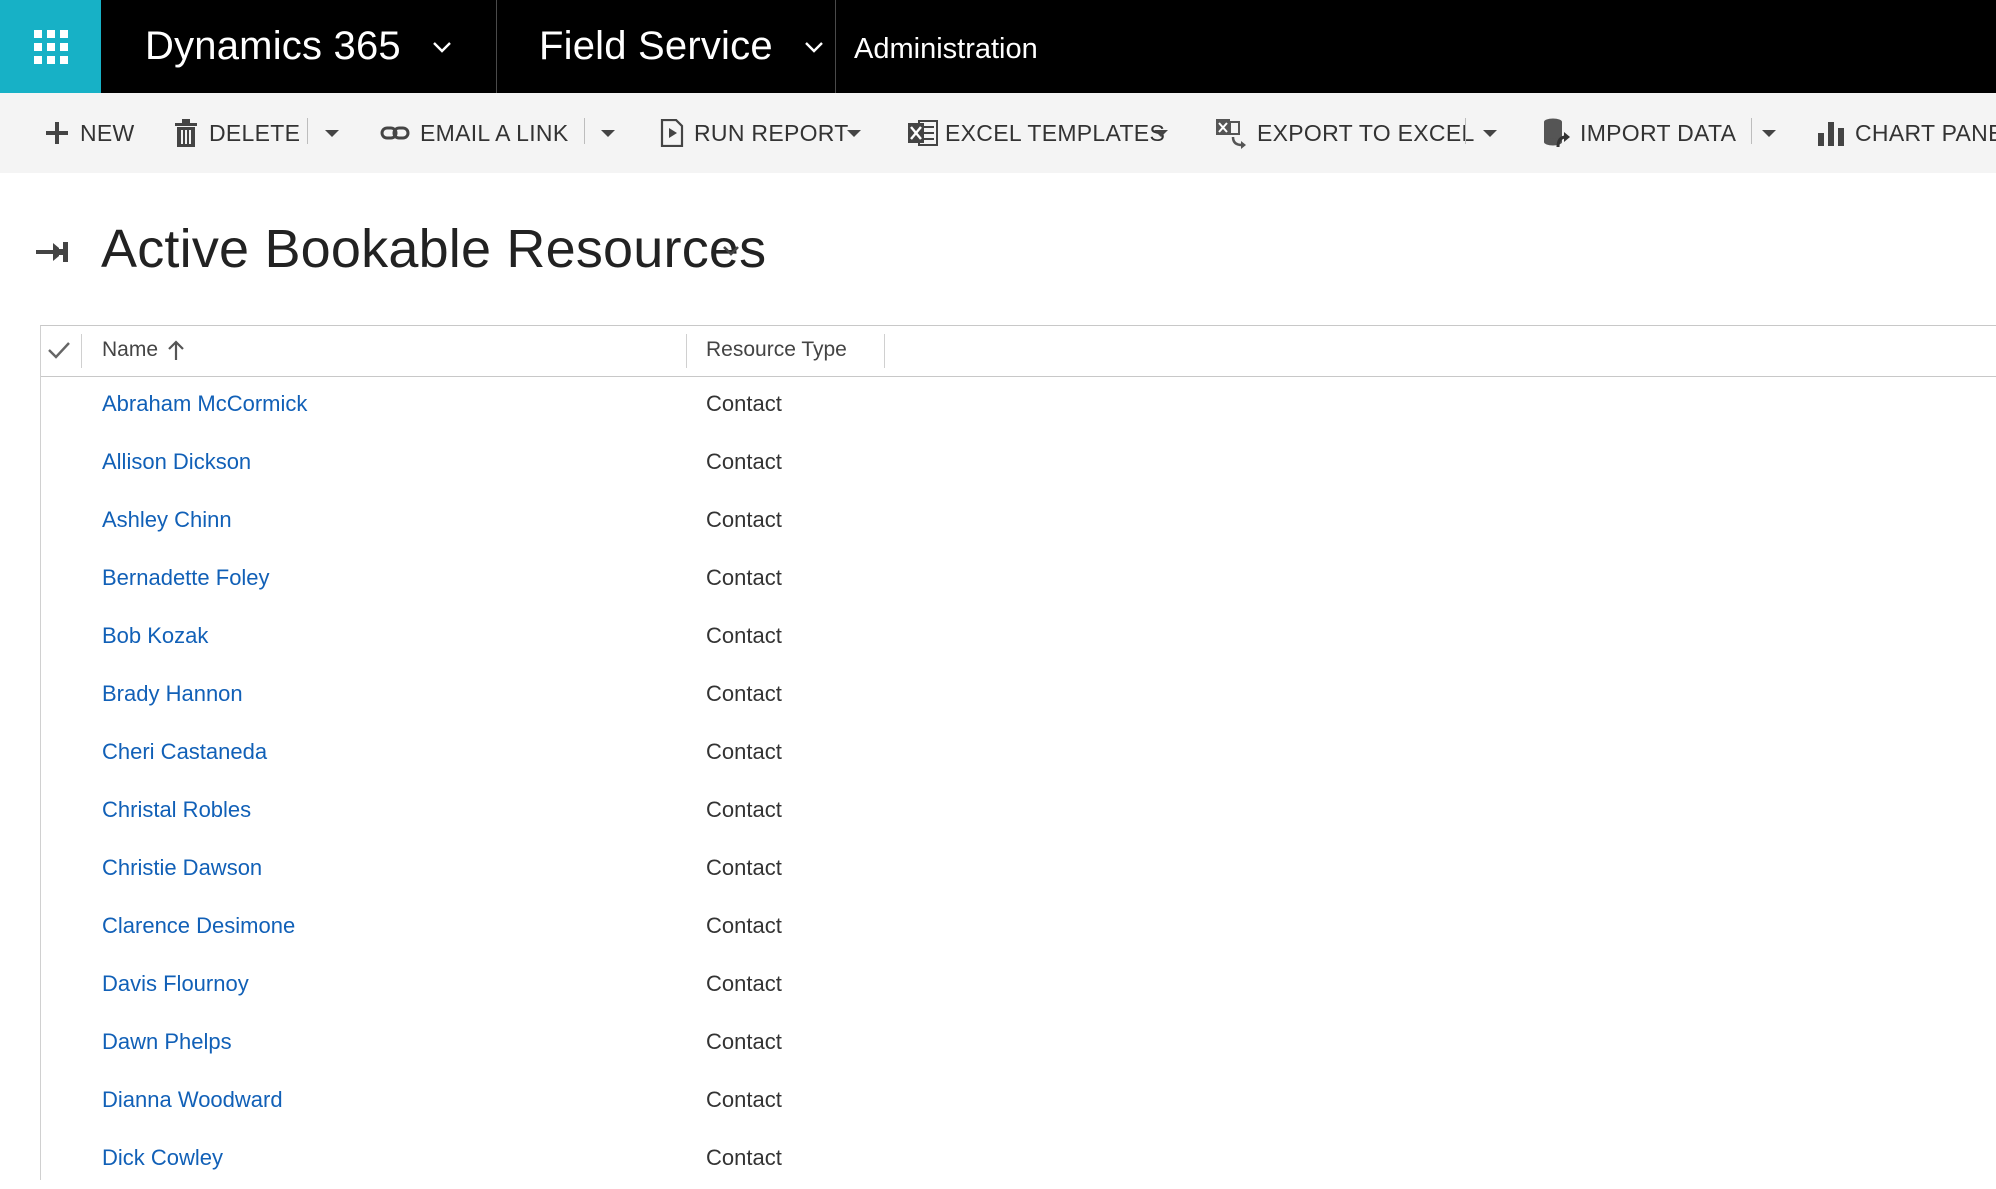 The height and width of the screenshot is (1189, 1996). I want to click on column-resource-type-label: Resource Type, so click(776, 349).